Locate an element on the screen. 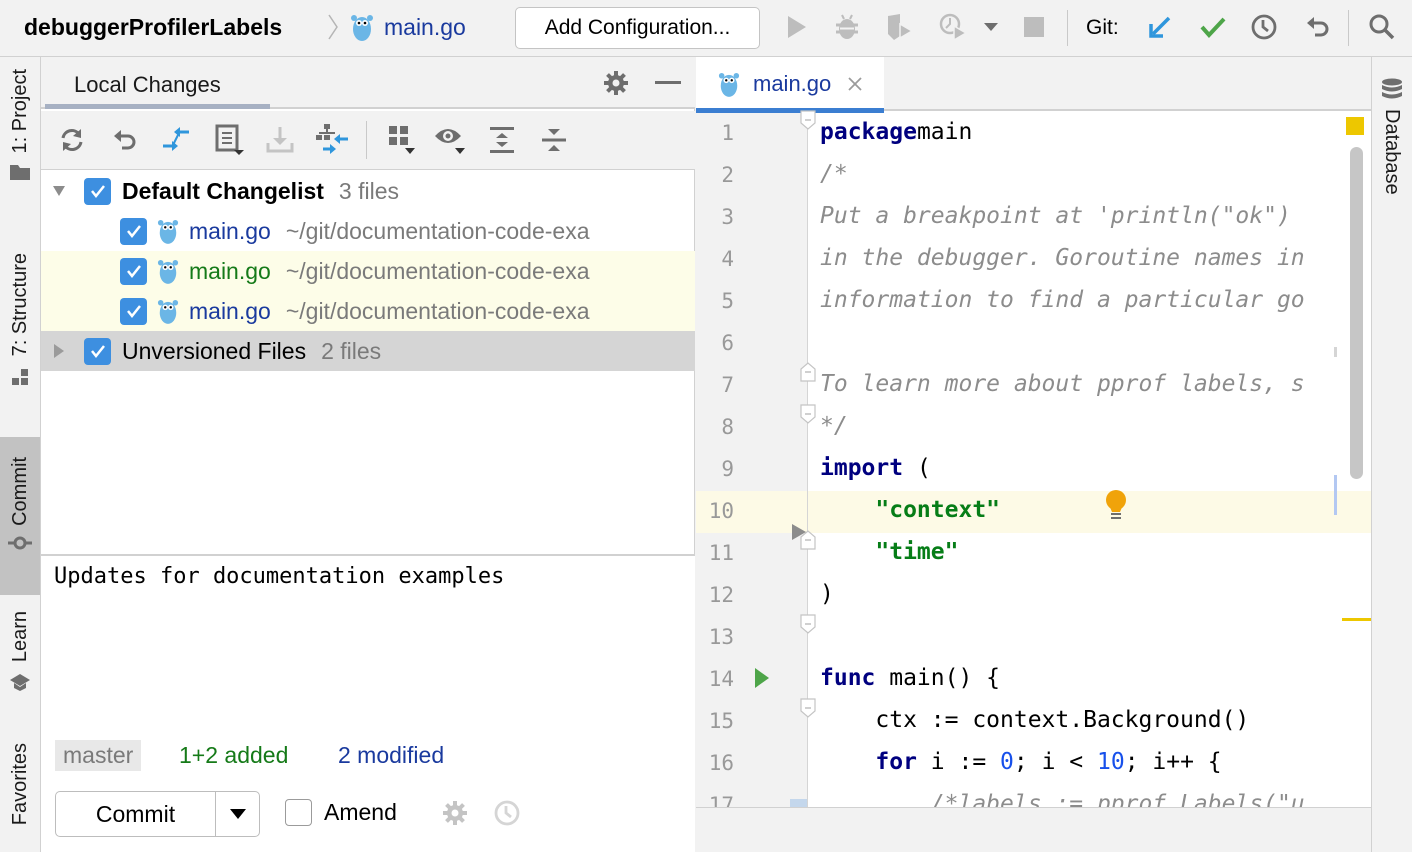  line-number: 2 is located at coordinates (715, 175).